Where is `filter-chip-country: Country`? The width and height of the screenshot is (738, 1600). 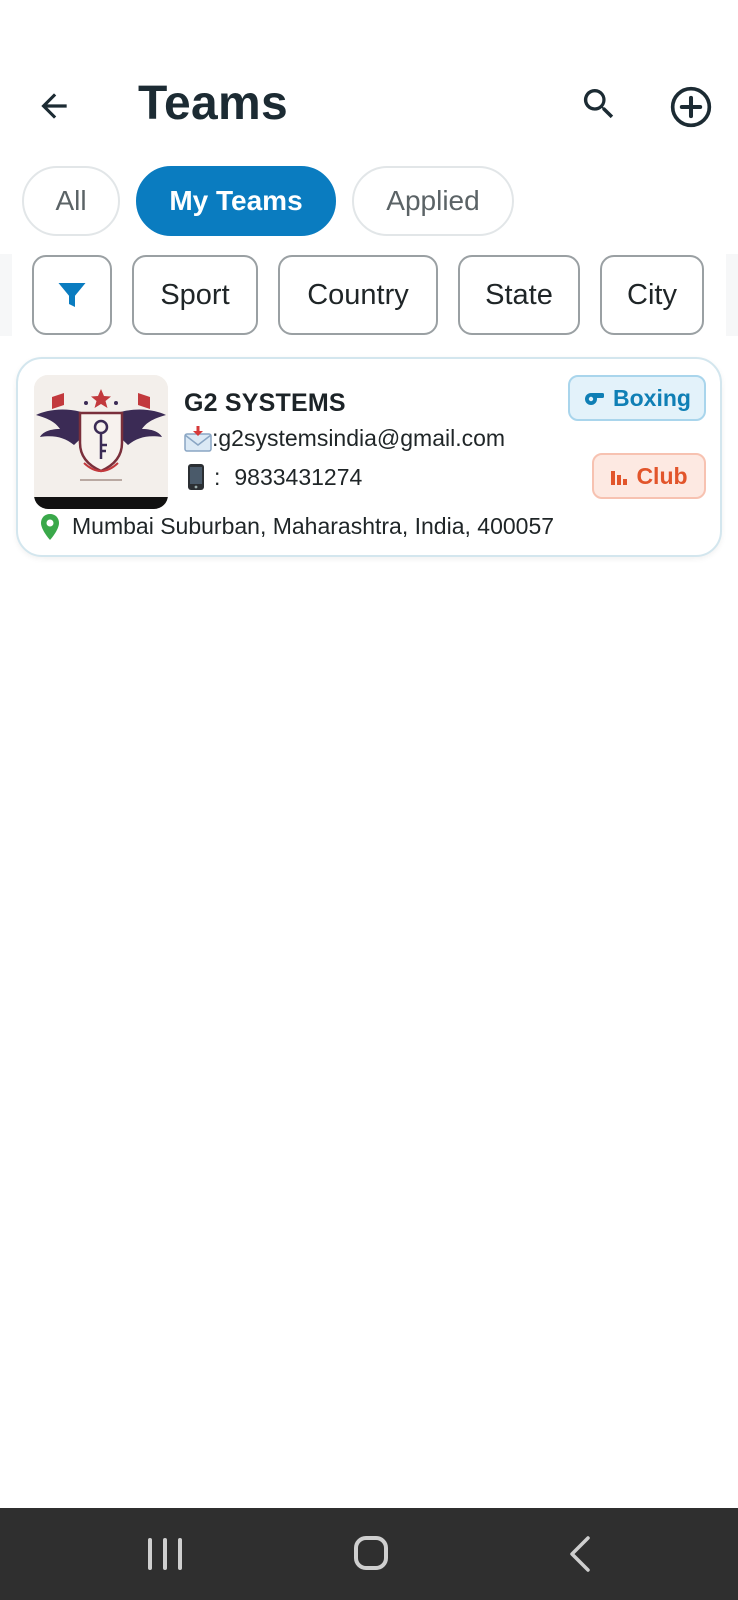 filter-chip-country: Country is located at coordinates (358, 295).